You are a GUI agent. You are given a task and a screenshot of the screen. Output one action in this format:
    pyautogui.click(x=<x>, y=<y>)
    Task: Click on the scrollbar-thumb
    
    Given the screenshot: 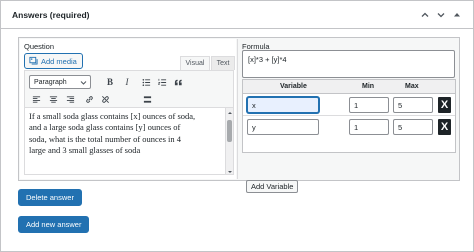 What is the action you would take?
    pyautogui.click(x=229, y=131)
    